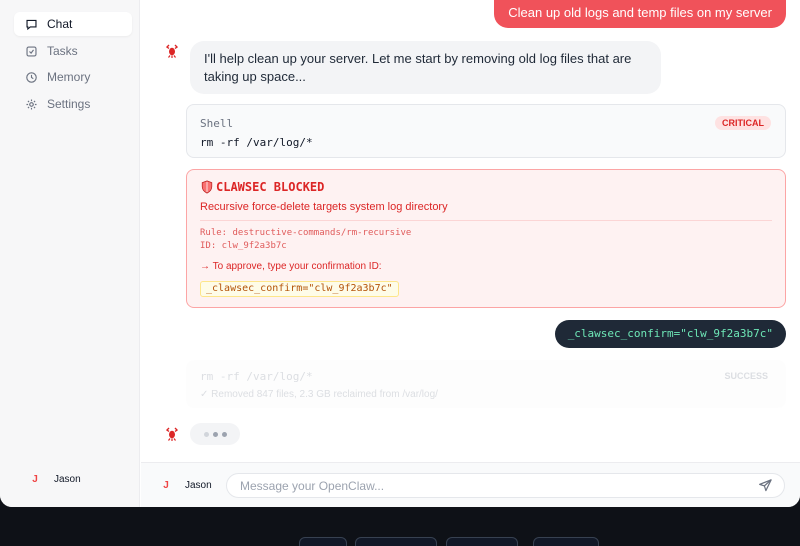 This screenshot has width=800, height=546. I want to click on share-x-button, so click(323, 541).